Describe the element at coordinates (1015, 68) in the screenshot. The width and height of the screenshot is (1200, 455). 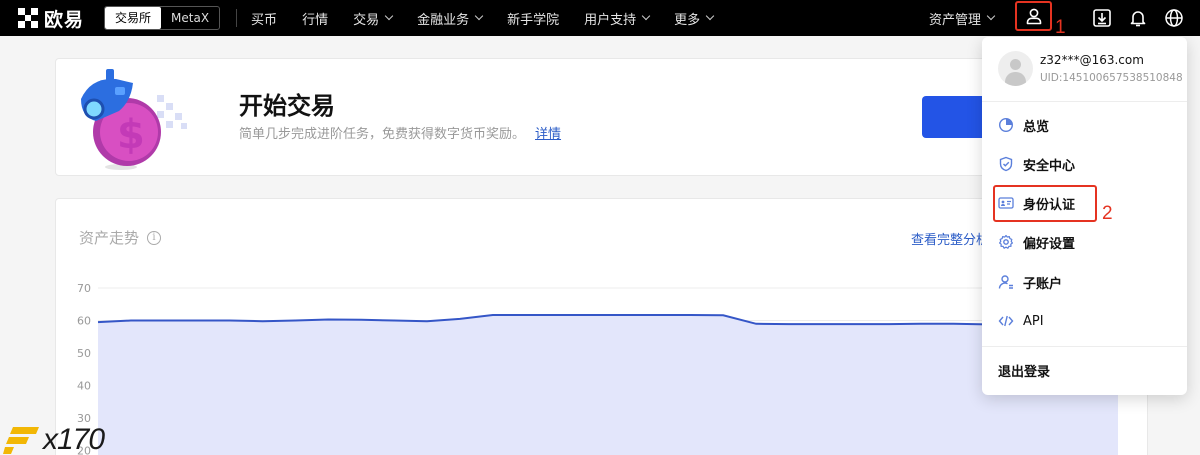
I see `avatar` at that location.